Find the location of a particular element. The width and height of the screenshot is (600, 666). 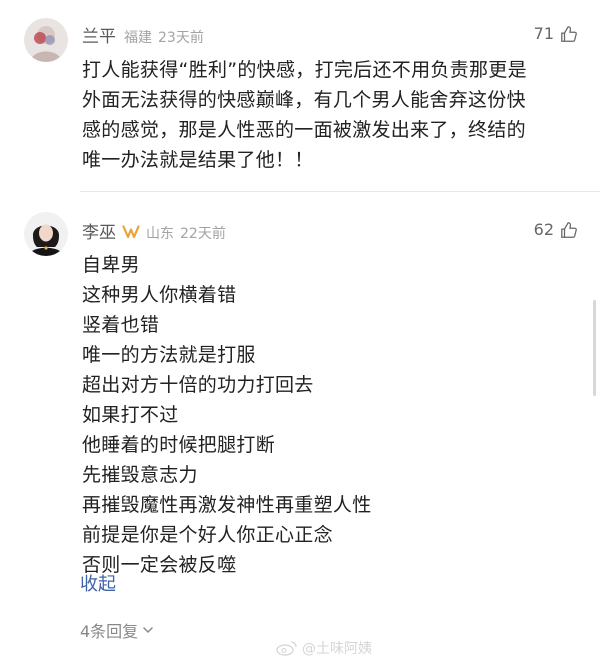

comment-location: 福建 is located at coordinates (138, 38).